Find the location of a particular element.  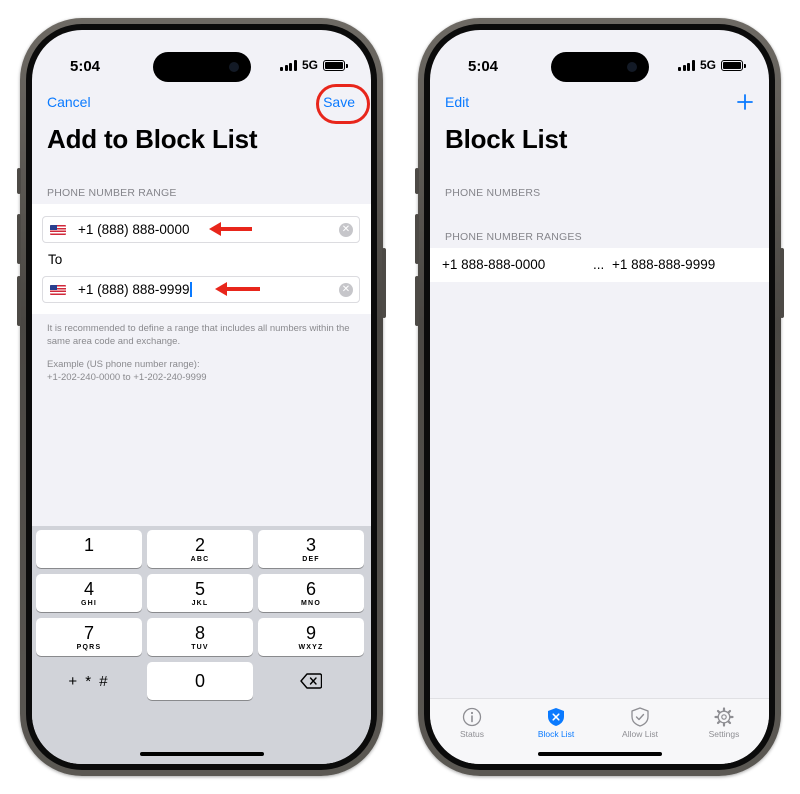

key-symbols: + * # is located at coordinates (89, 681).